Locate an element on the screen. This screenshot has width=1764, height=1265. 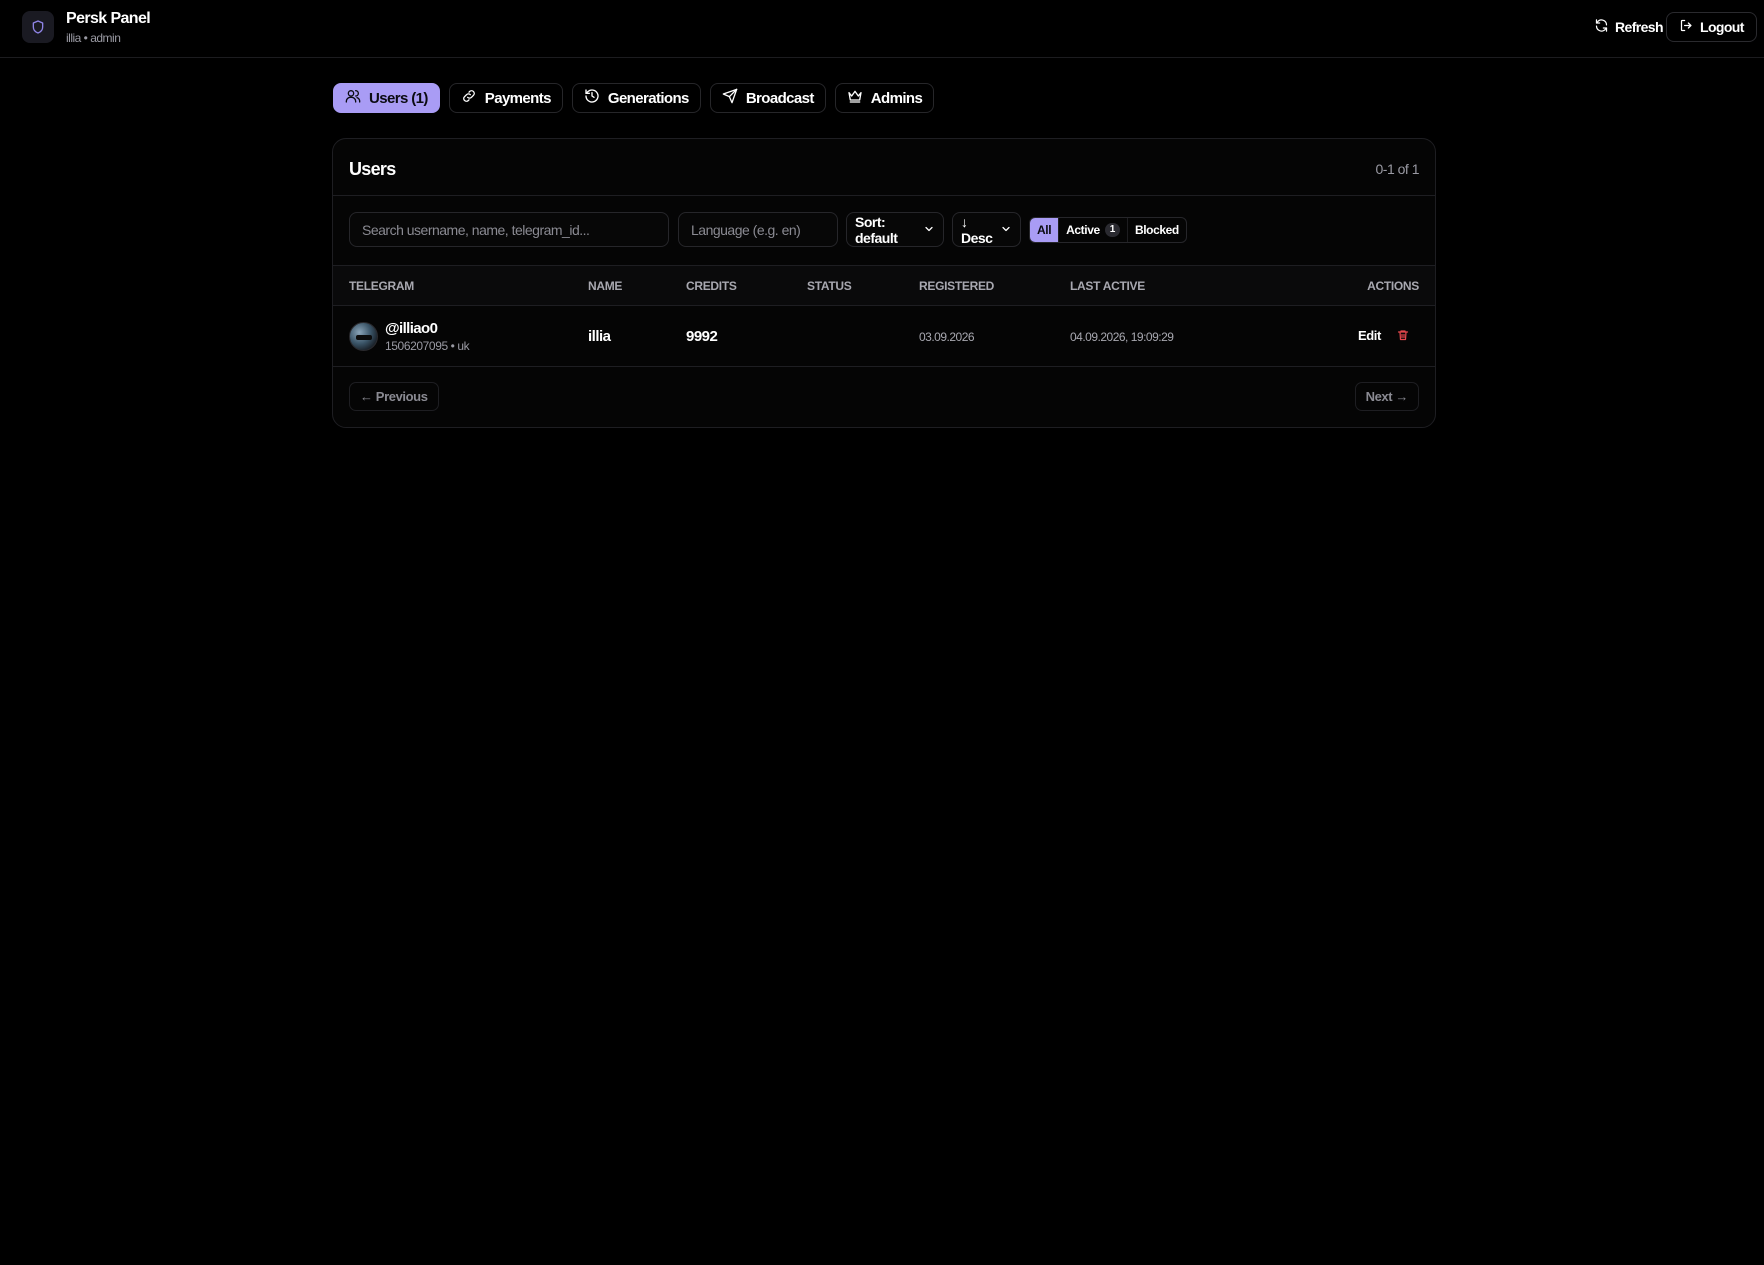
column-header-last-active: Last active is located at coordinates (1107, 286).